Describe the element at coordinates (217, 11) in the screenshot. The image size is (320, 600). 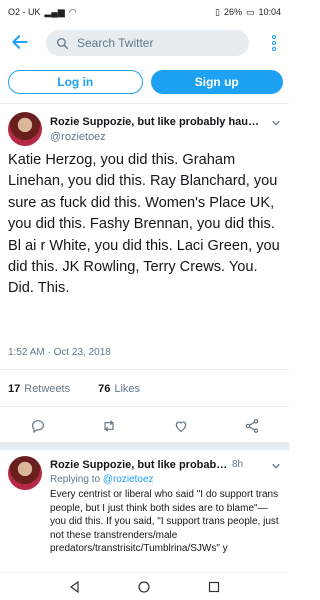
I see `vibrate-icon: ▯` at that location.